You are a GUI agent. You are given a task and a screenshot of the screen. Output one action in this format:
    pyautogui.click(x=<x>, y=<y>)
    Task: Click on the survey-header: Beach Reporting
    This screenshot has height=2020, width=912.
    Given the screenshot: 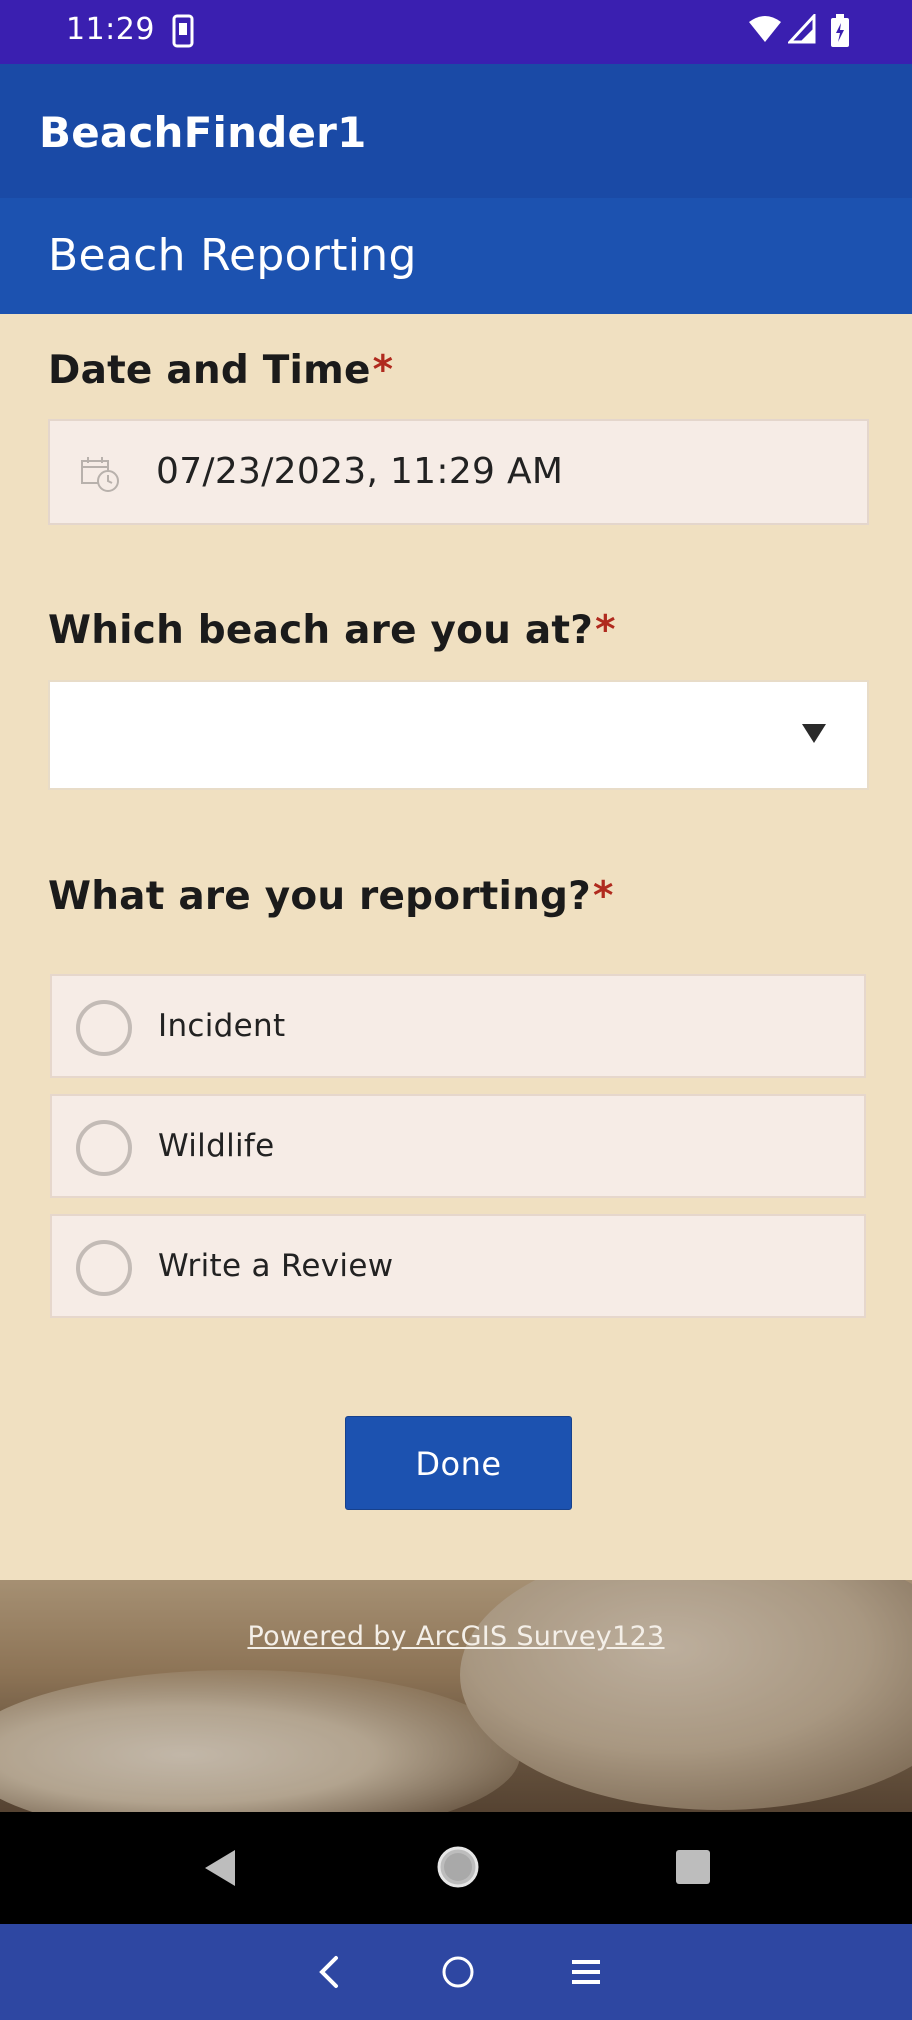 What is the action you would take?
    pyautogui.click(x=456, y=256)
    